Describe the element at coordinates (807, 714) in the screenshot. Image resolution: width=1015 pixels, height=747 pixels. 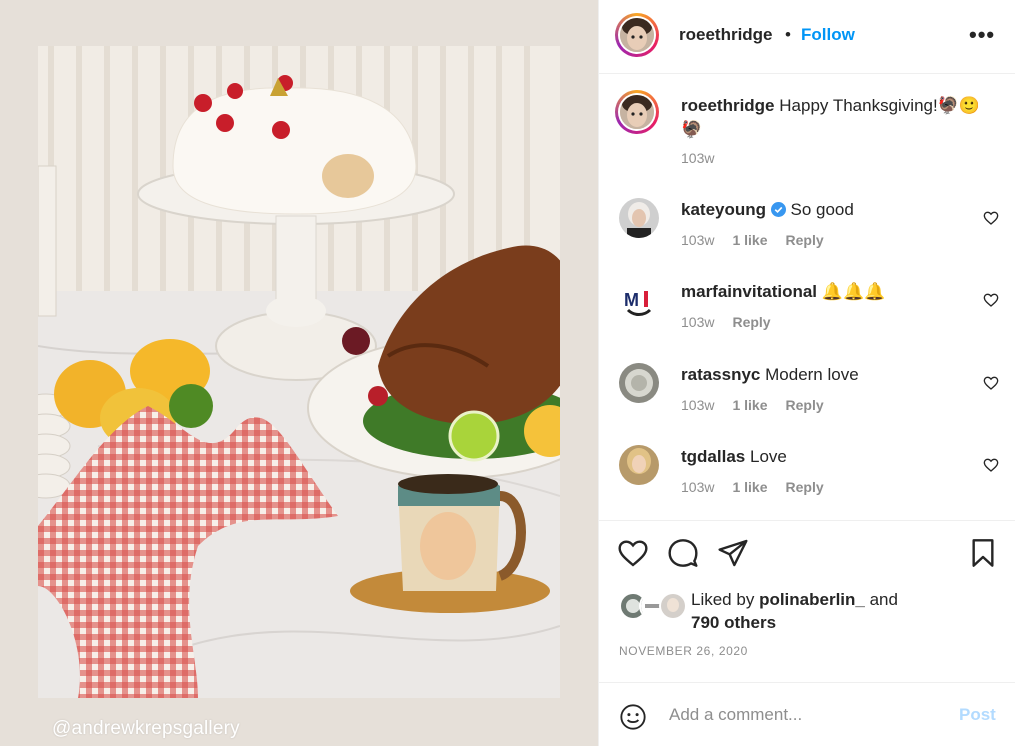
I see `add-comment-bar: Add a comment... Post` at that location.